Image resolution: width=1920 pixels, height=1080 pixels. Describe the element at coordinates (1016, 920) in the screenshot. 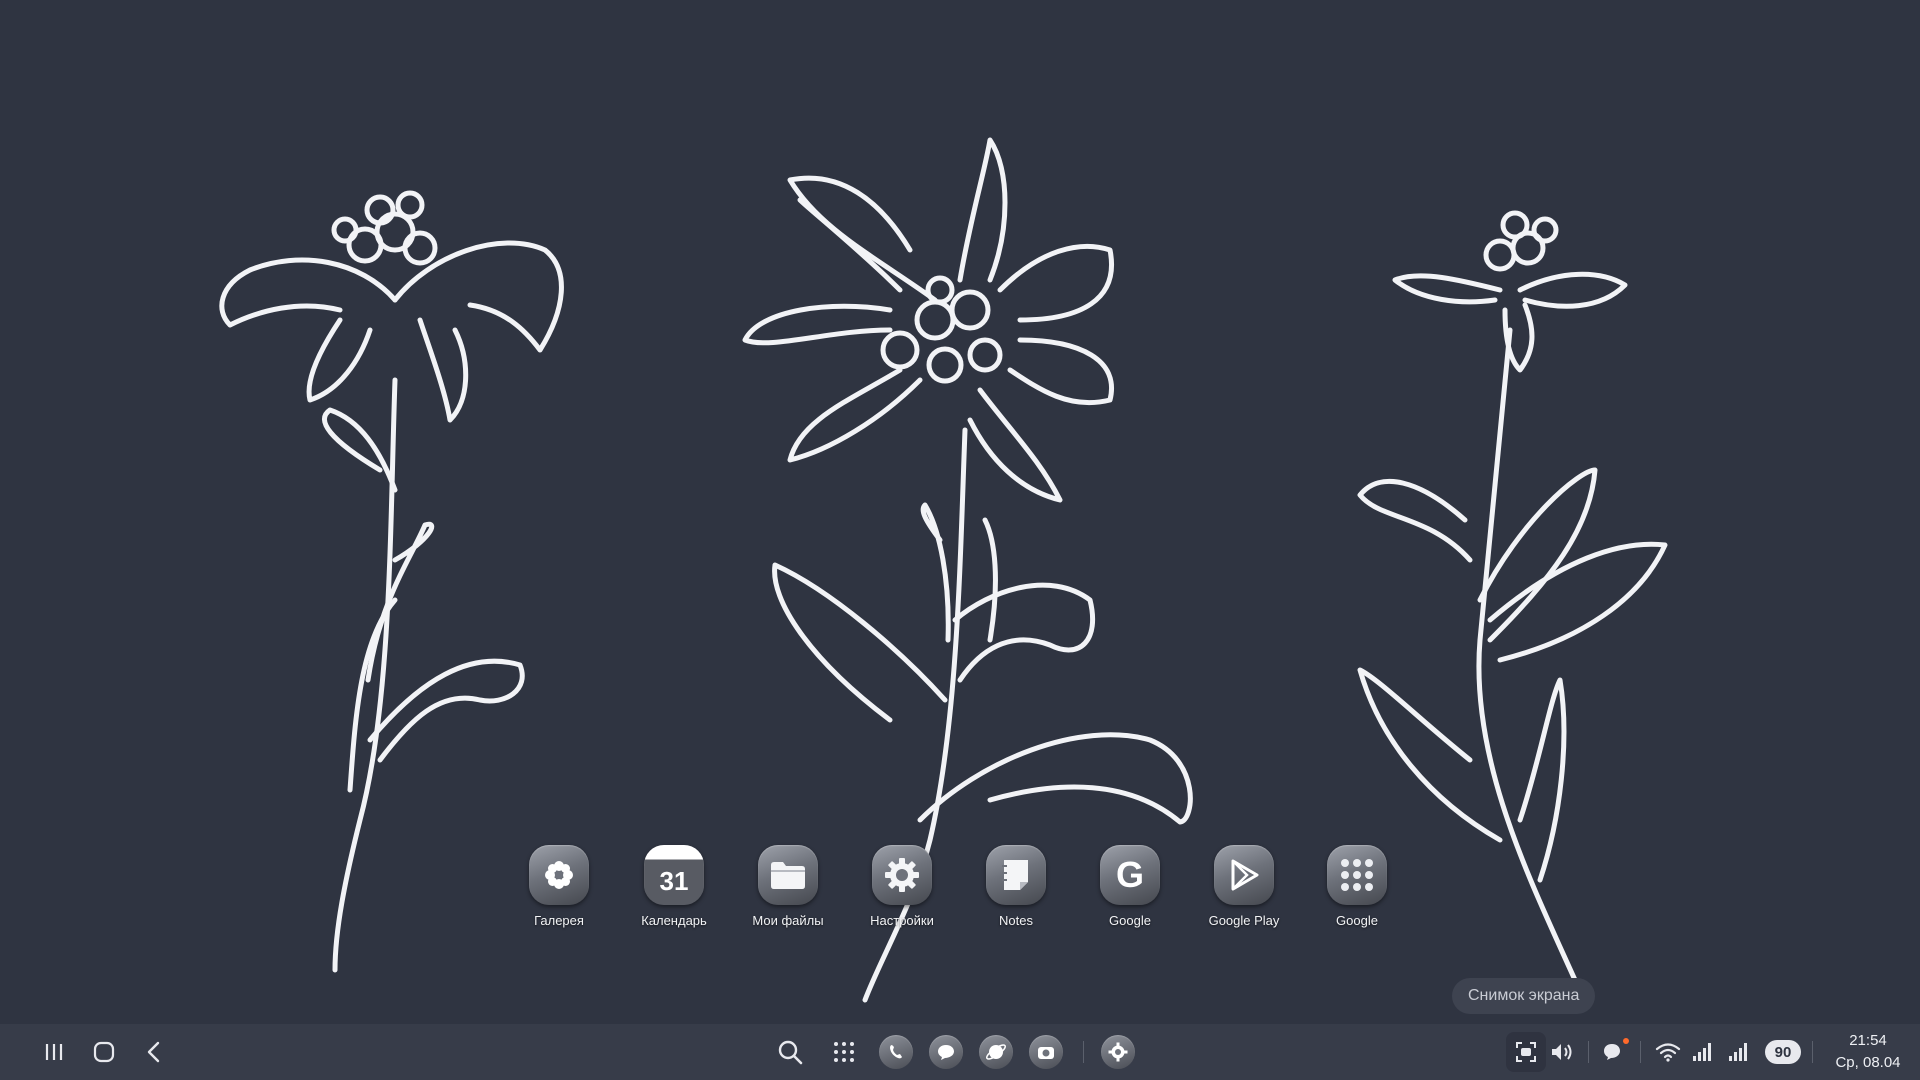

I see `app-label: Notes` at that location.